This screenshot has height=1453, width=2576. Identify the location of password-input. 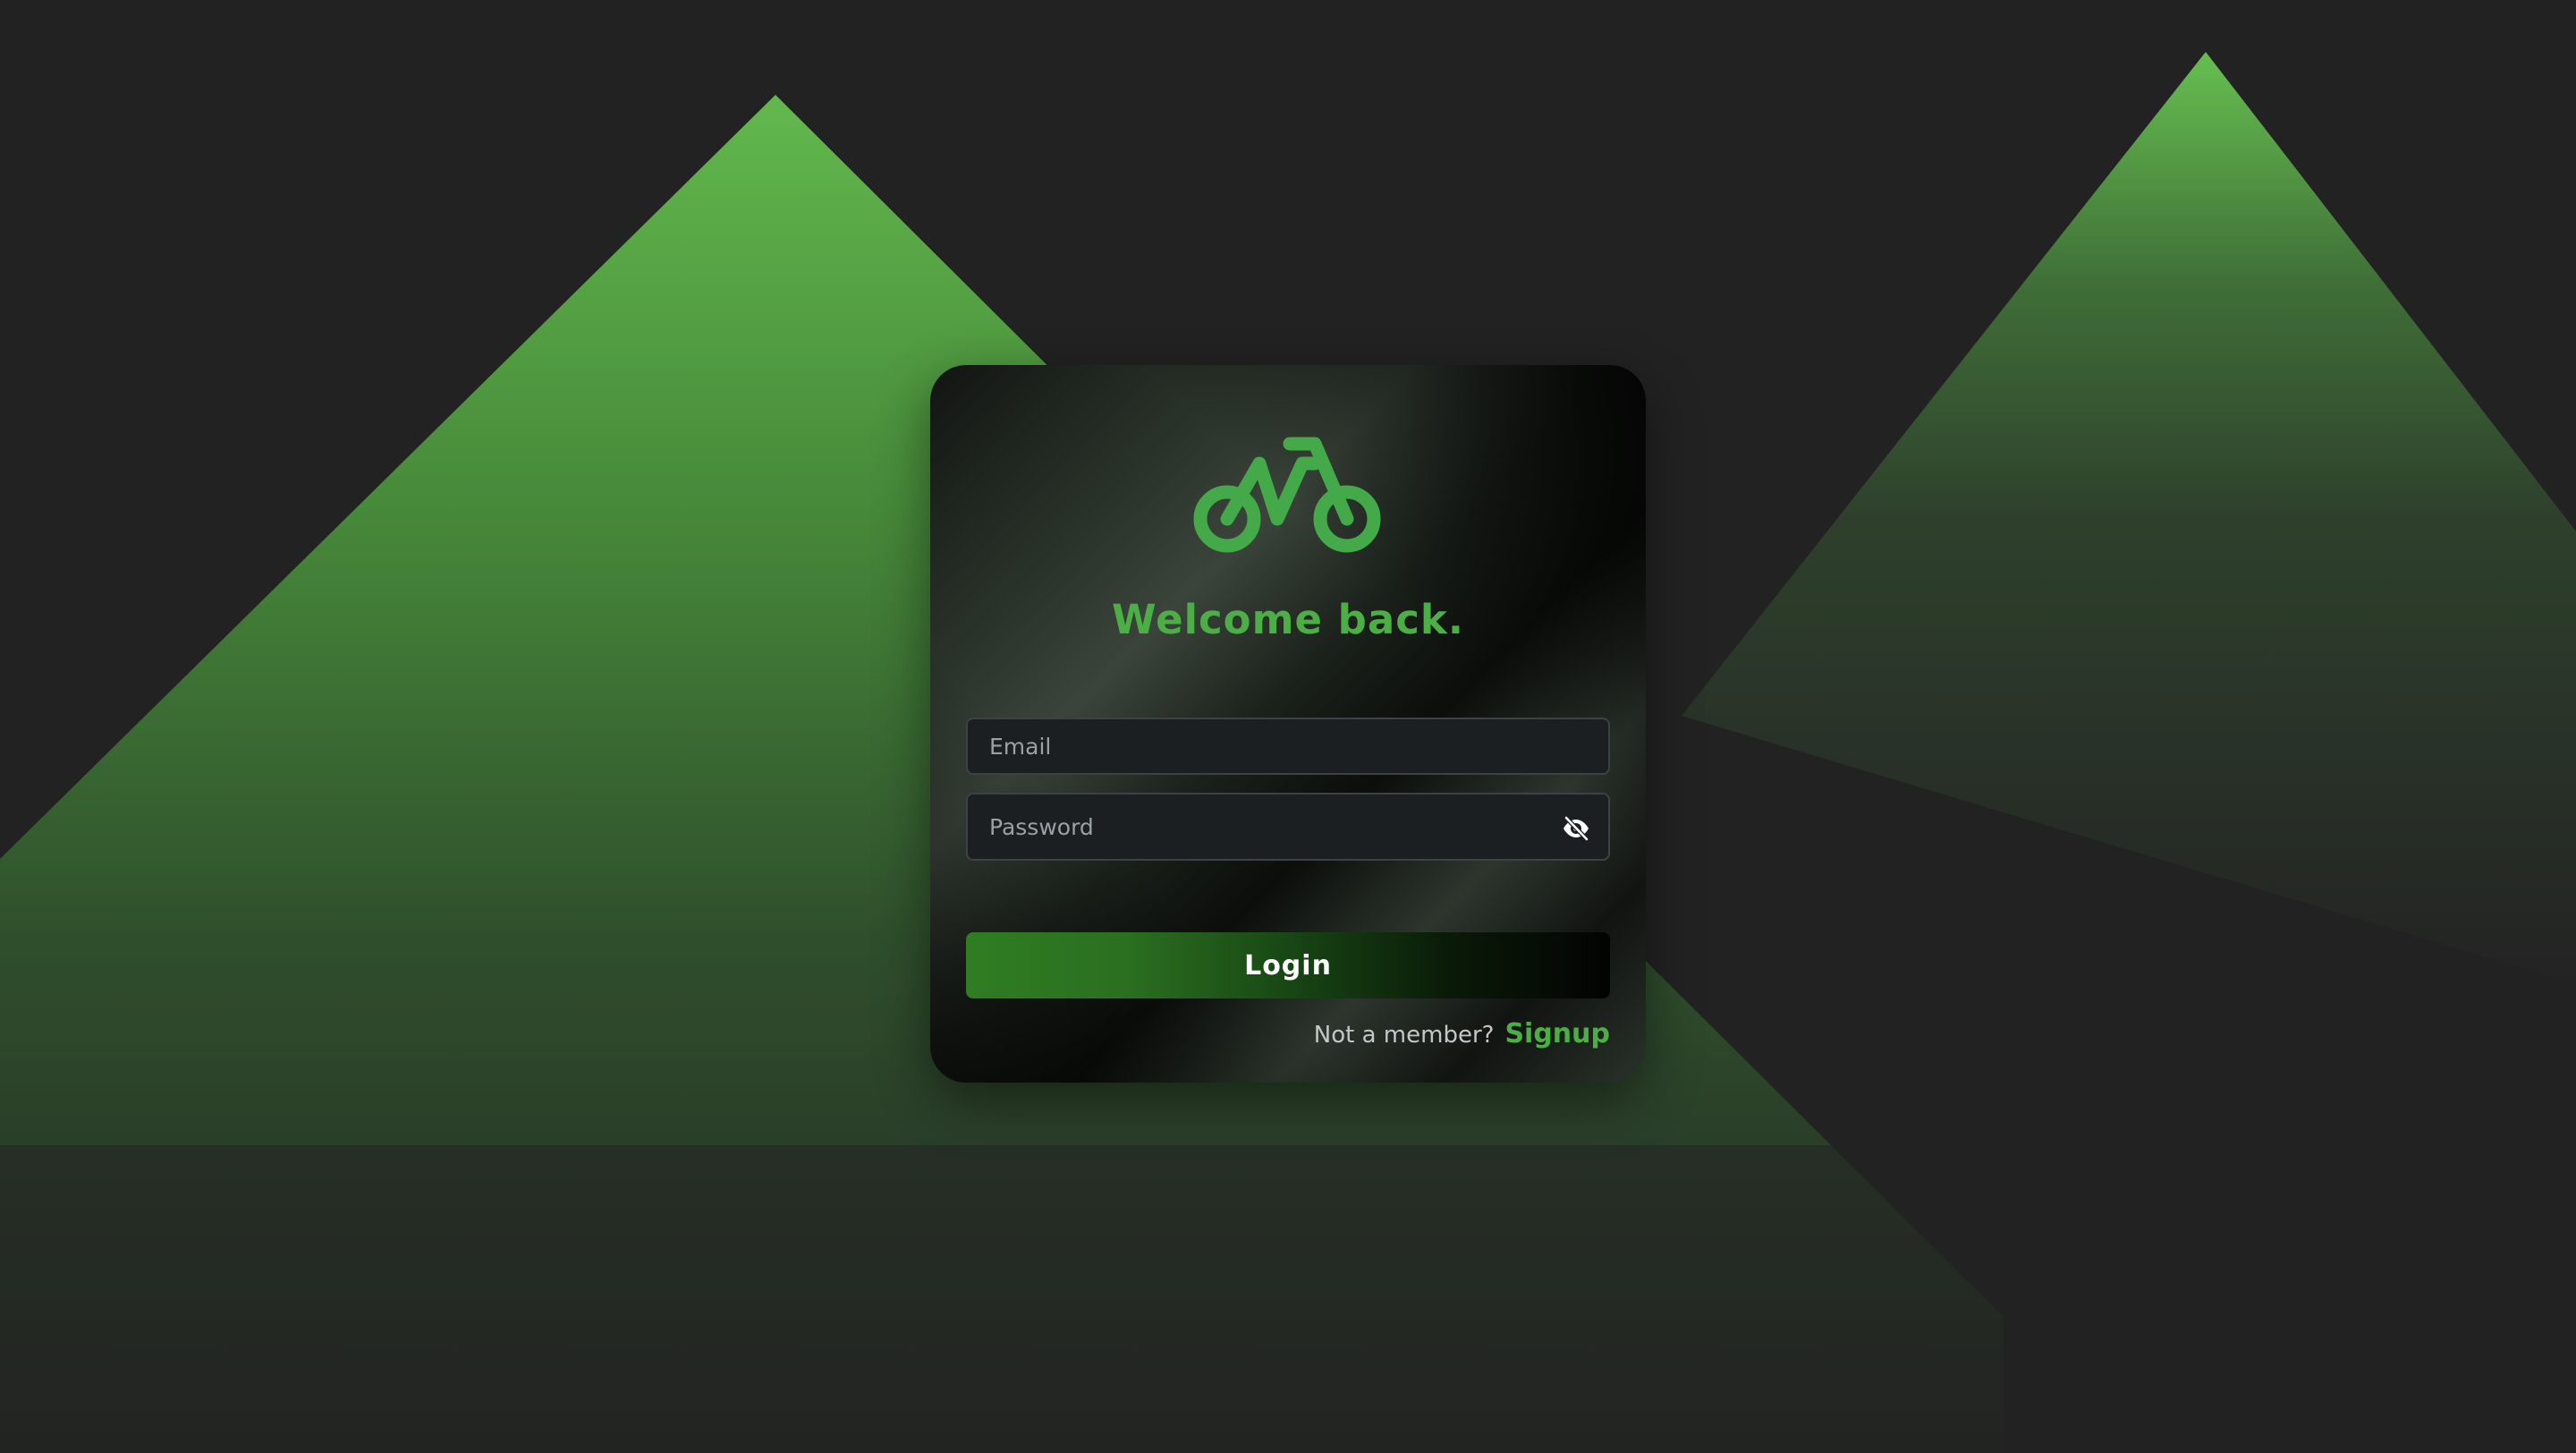
(1288, 826).